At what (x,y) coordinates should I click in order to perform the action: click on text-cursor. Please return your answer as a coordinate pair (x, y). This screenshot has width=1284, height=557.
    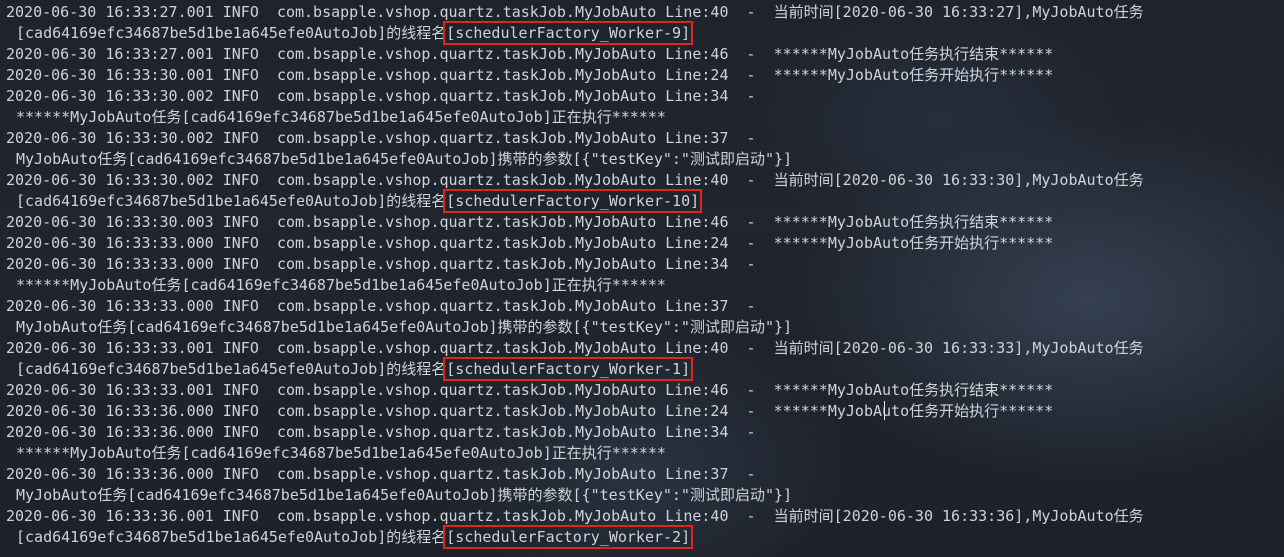
    Looking at the image, I should click on (884, 410).